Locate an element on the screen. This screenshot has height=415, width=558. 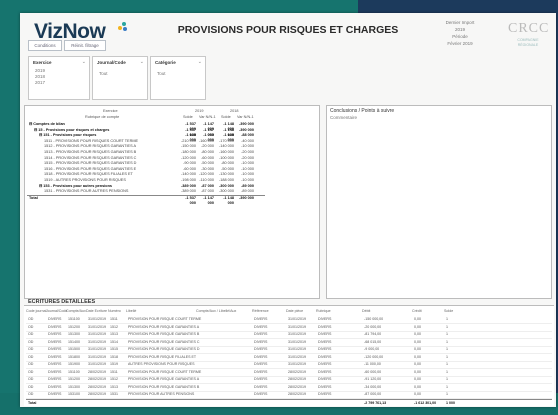
pivot-cell: -300 000 is located at coordinates (226, 185).